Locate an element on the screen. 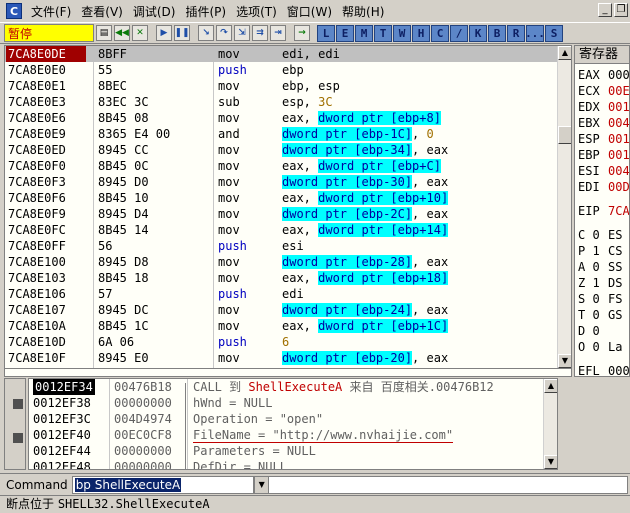 The image size is (630, 513). menu-view: 查看(V) is located at coordinates (102, 11).